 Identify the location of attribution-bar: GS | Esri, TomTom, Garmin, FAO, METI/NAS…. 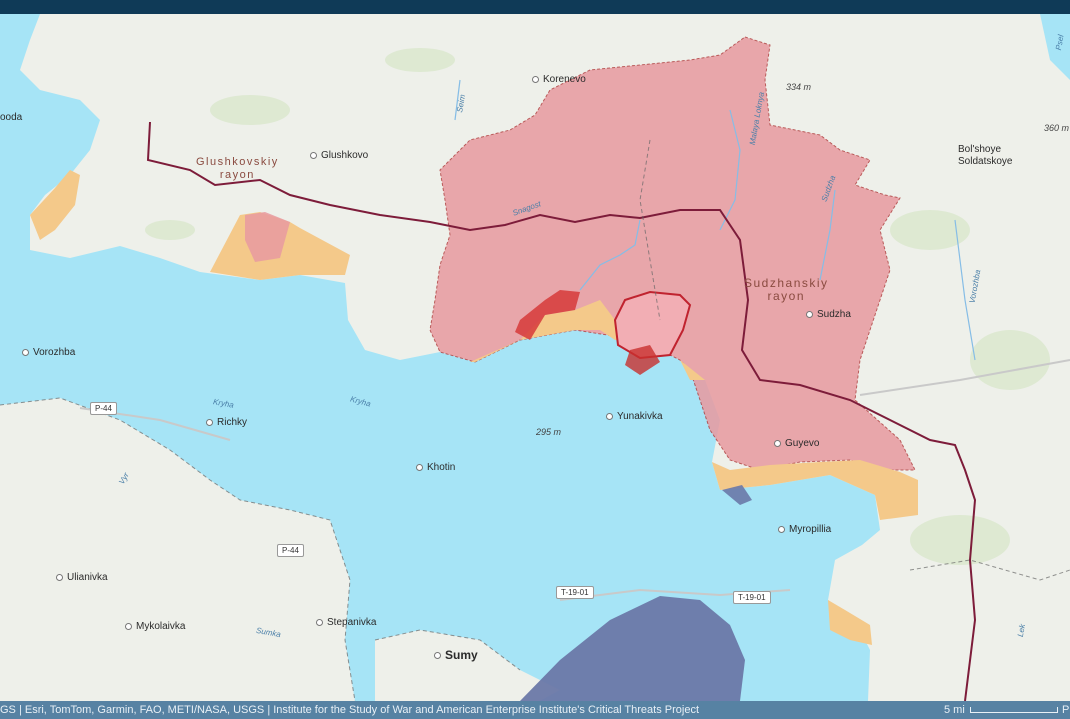
(535, 710).